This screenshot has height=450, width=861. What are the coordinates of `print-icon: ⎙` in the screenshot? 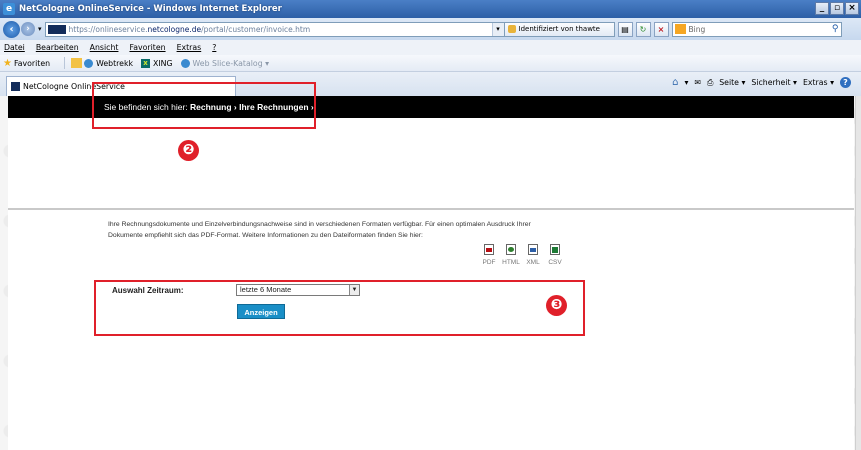 It's located at (710, 83).